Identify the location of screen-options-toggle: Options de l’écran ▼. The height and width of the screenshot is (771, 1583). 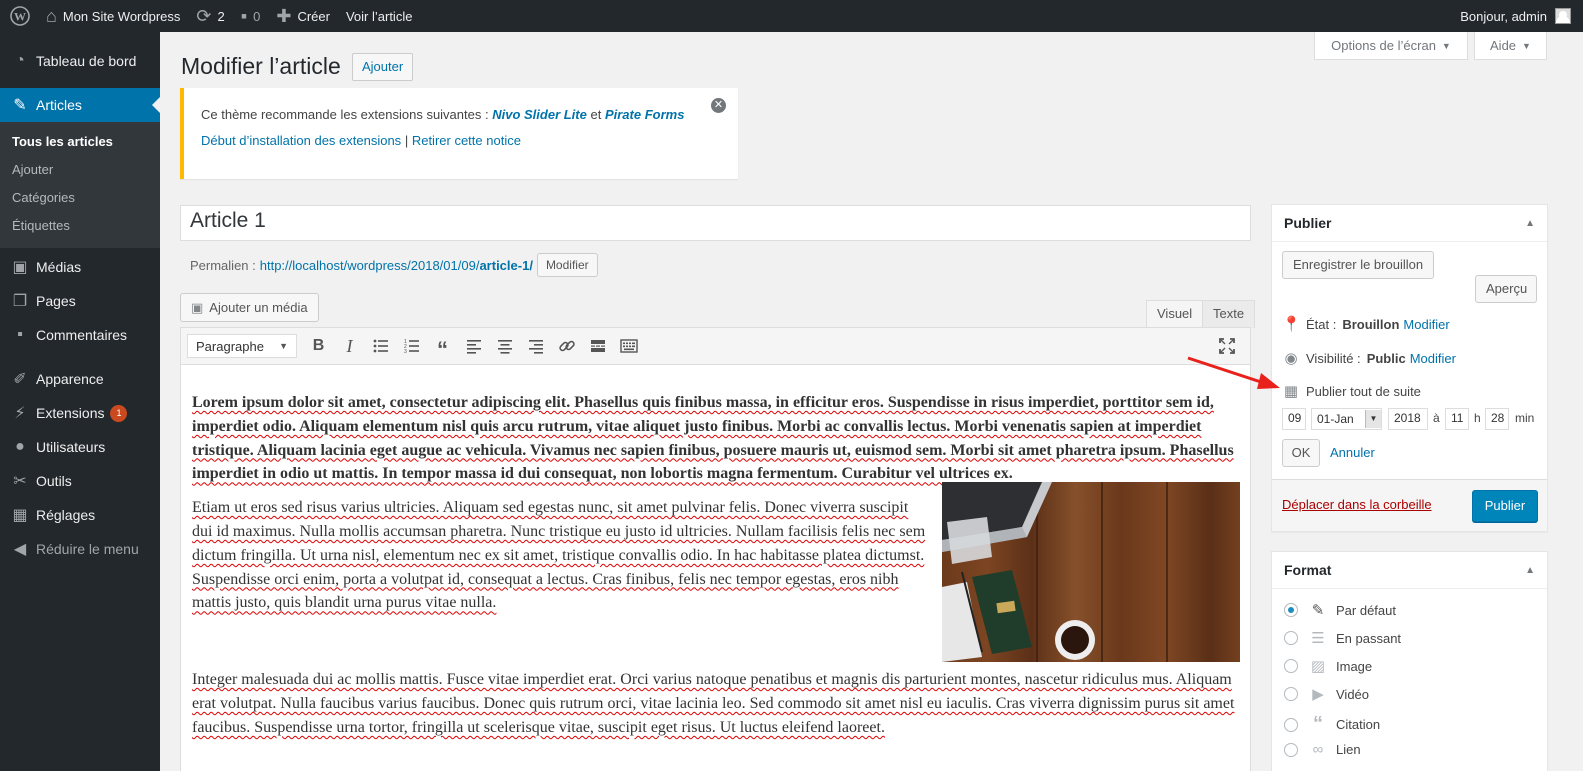
(1391, 46).